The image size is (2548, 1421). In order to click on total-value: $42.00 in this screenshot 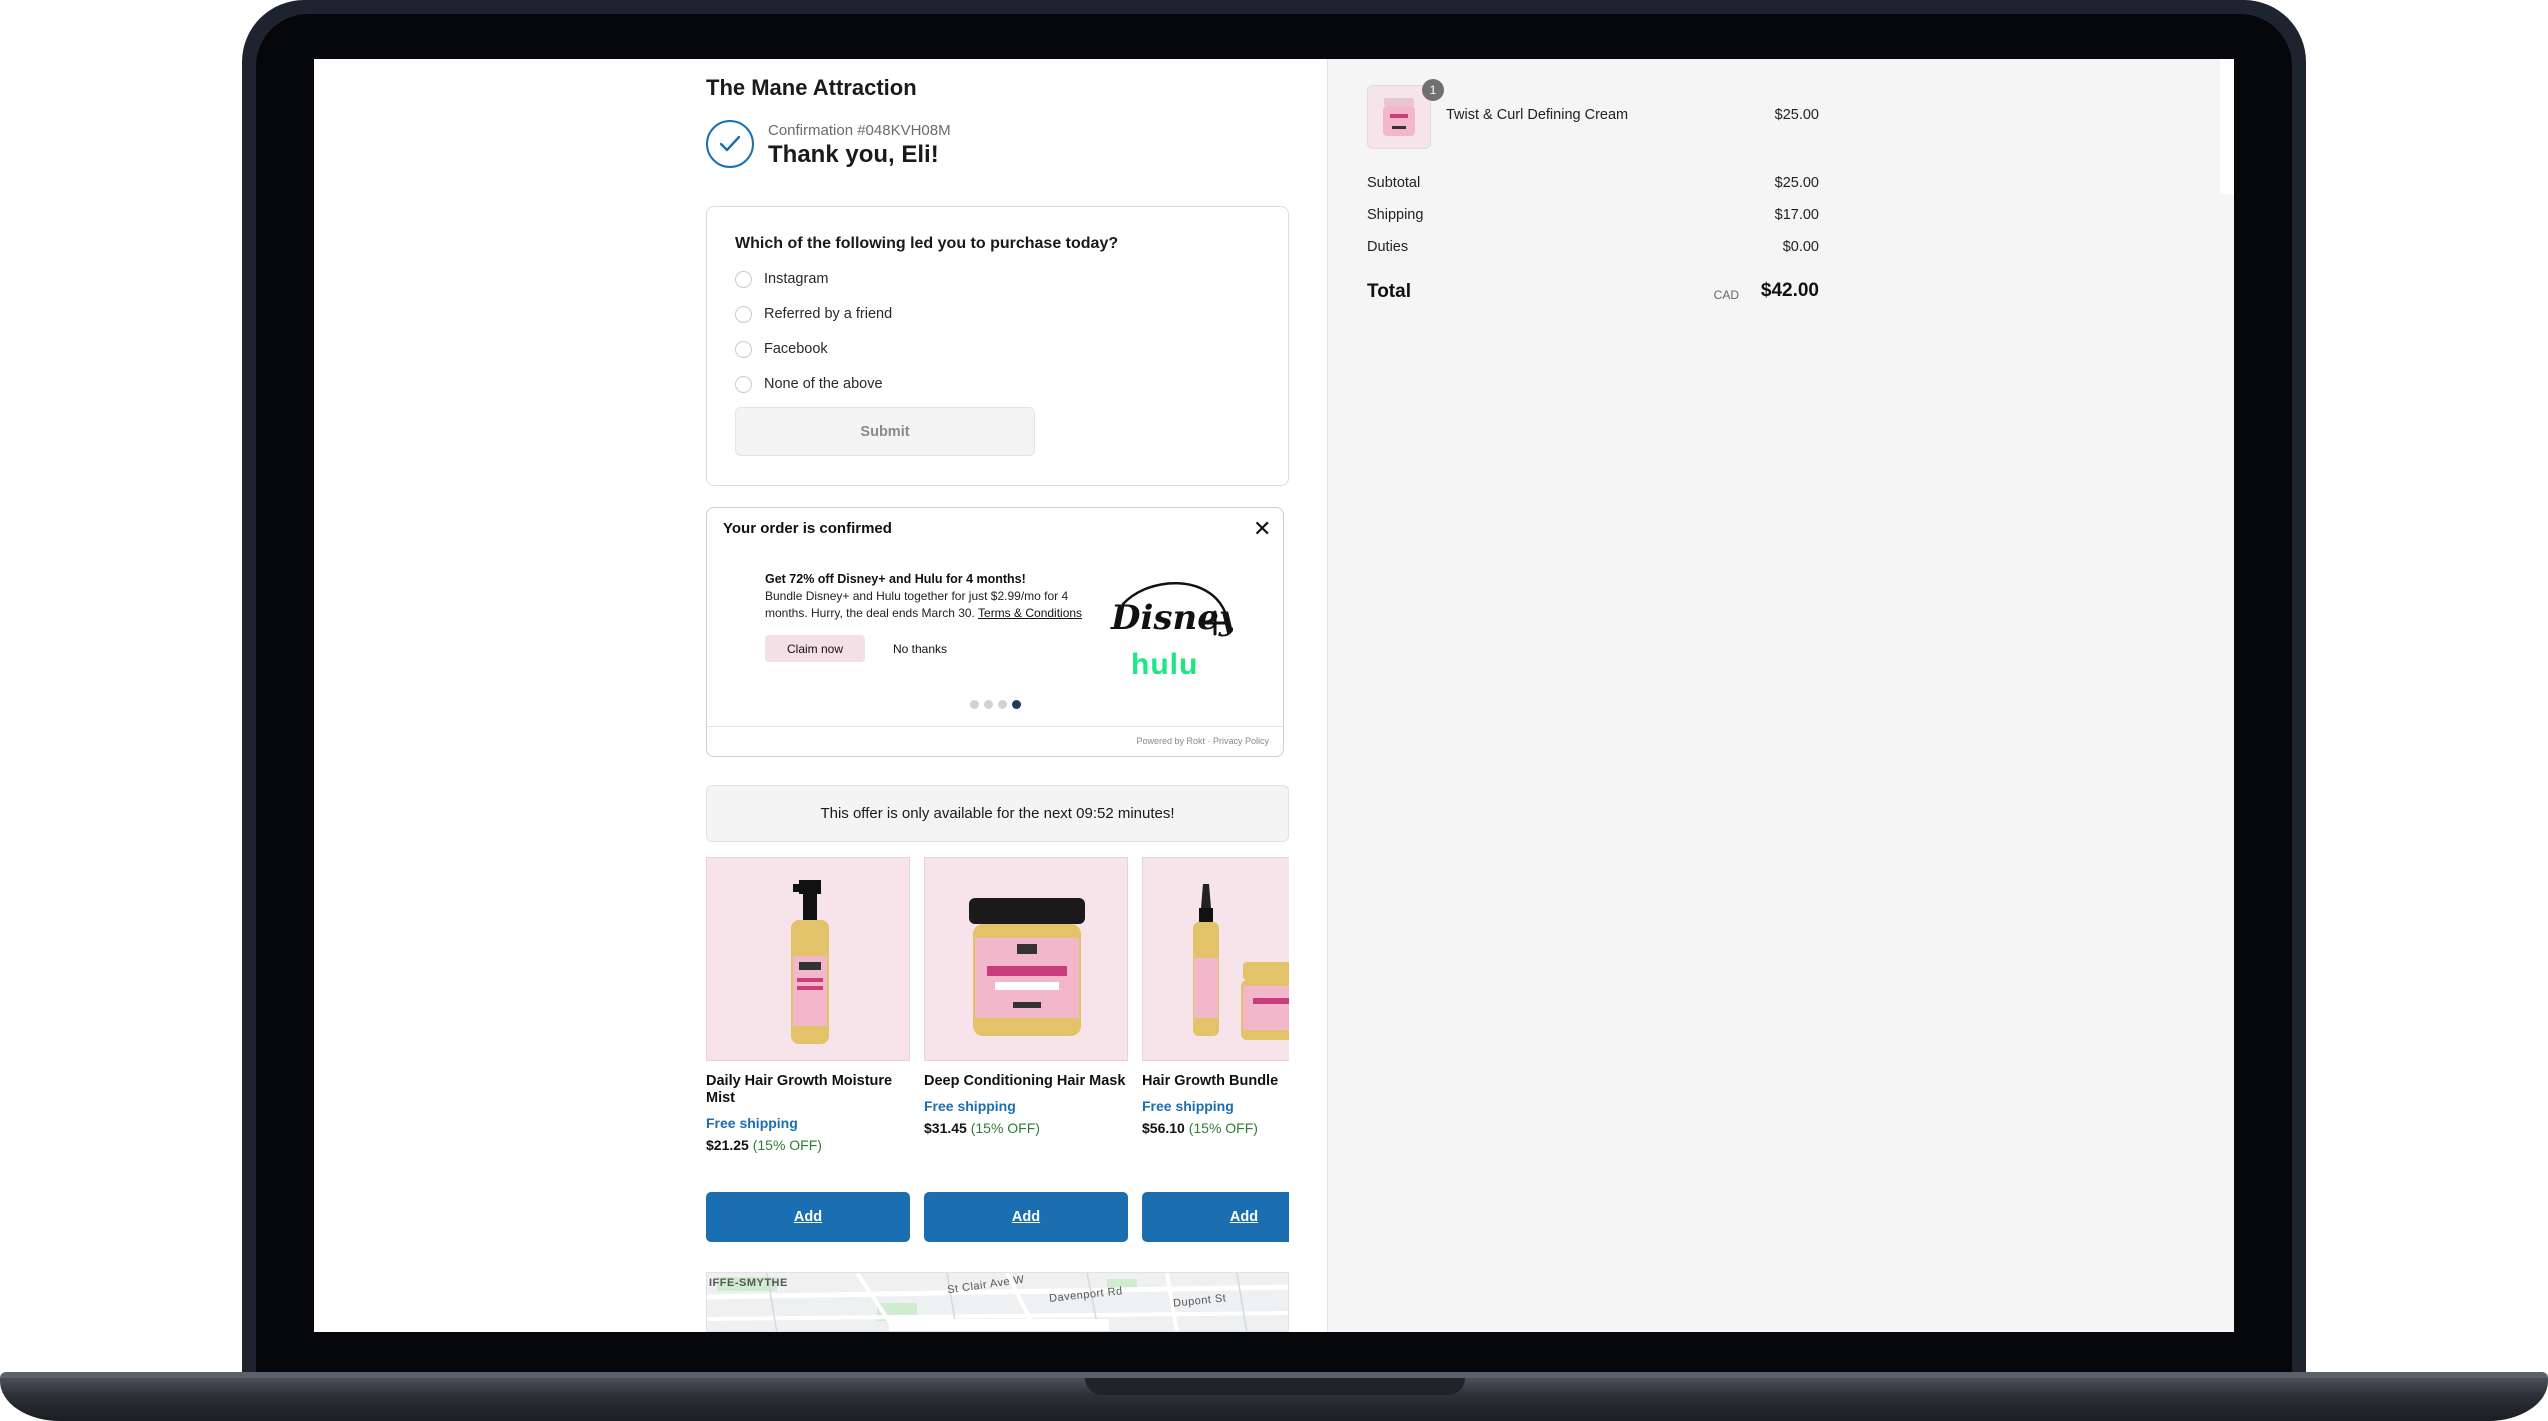, I will do `click(1789, 290)`.